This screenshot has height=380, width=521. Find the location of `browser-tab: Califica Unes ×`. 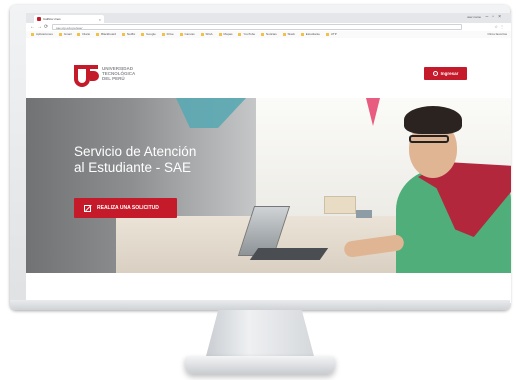

browser-tab: Califica Unes × is located at coordinates (69, 19).